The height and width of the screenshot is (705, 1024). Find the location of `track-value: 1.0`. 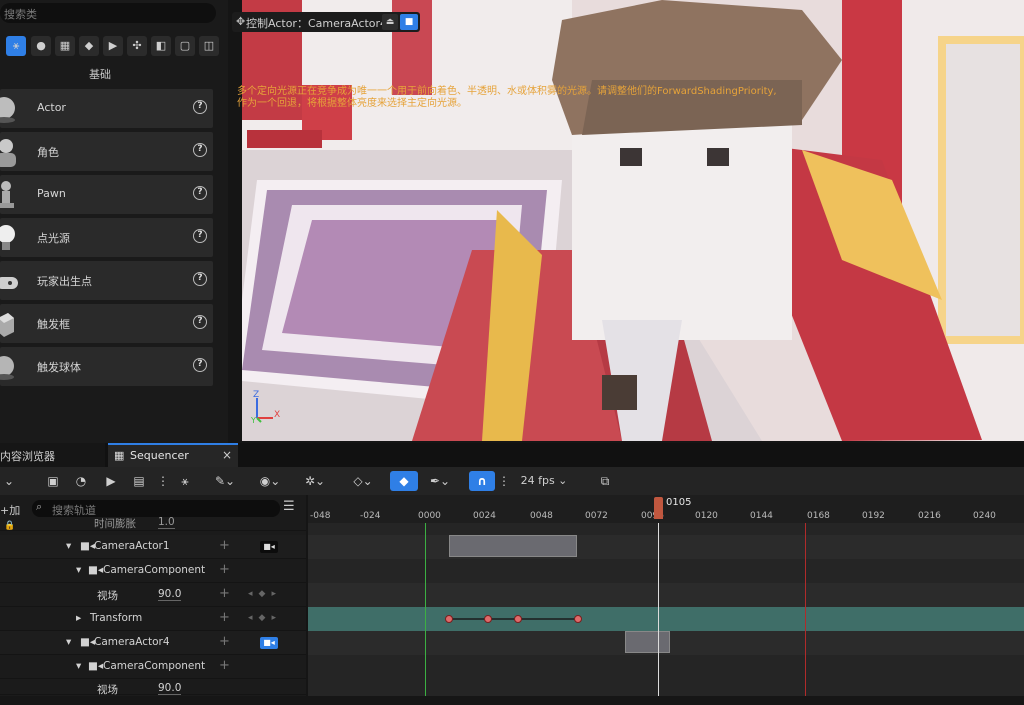

track-value: 1.0 is located at coordinates (166, 522).